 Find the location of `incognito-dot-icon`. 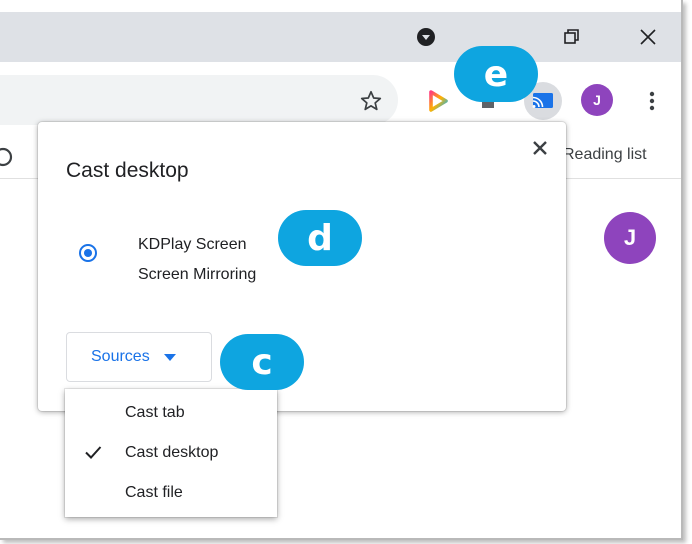

incognito-dot-icon is located at coordinates (426, 37).